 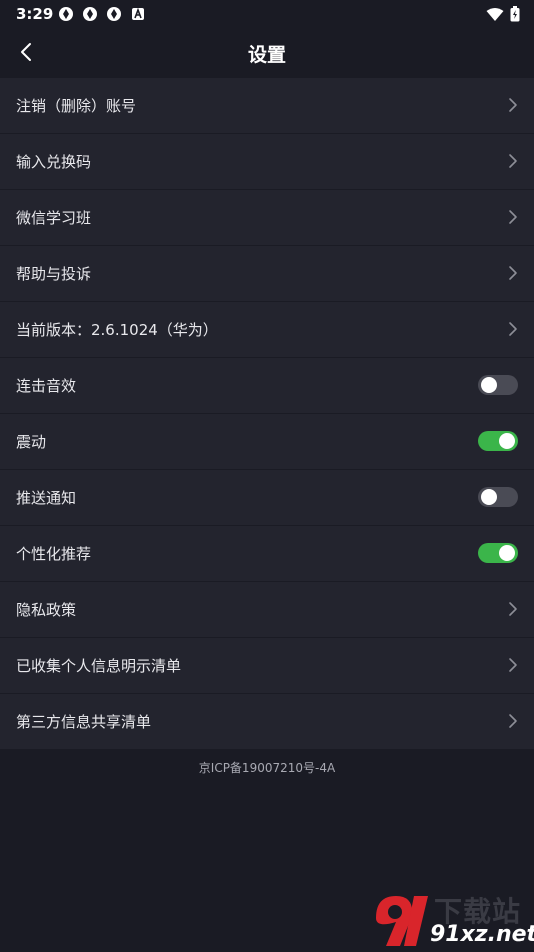 What do you see at coordinates (99, 666) in the screenshot?
I see `settings-row-label: 已收集个人信息明示清单` at bounding box center [99, 666].